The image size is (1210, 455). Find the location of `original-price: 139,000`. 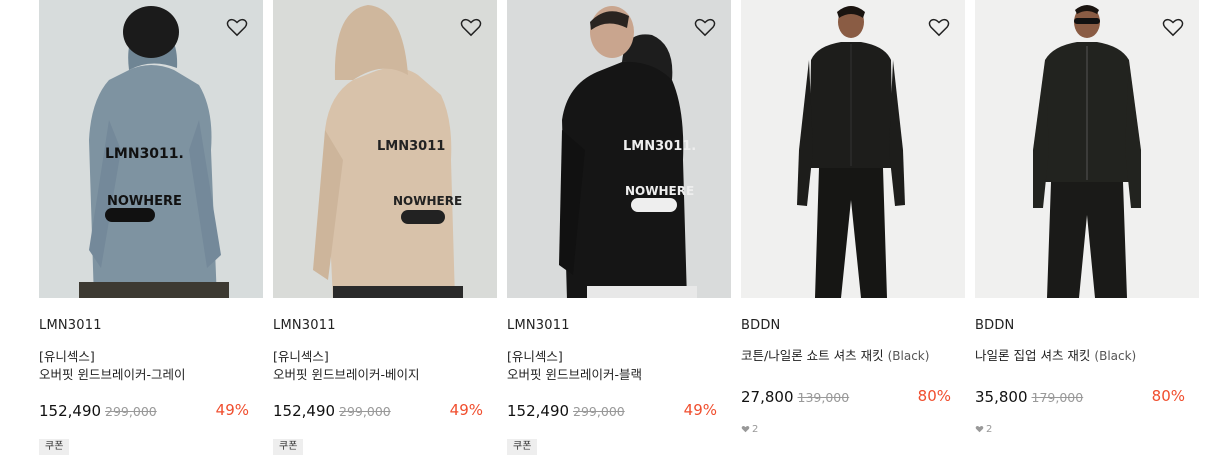

original-price: 139,000 is located at coordinates (823, 397).